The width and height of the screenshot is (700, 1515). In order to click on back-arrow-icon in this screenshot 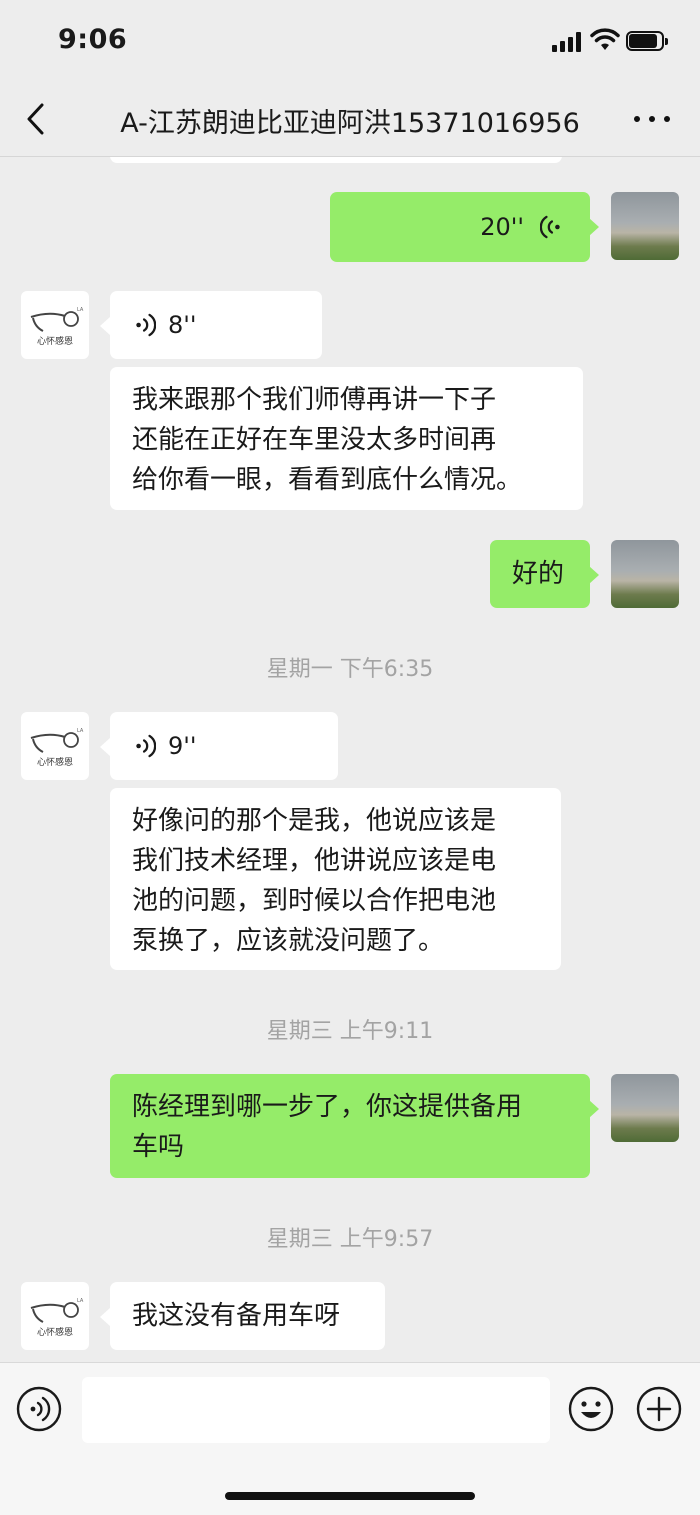, I will do `click(37, 119)`.